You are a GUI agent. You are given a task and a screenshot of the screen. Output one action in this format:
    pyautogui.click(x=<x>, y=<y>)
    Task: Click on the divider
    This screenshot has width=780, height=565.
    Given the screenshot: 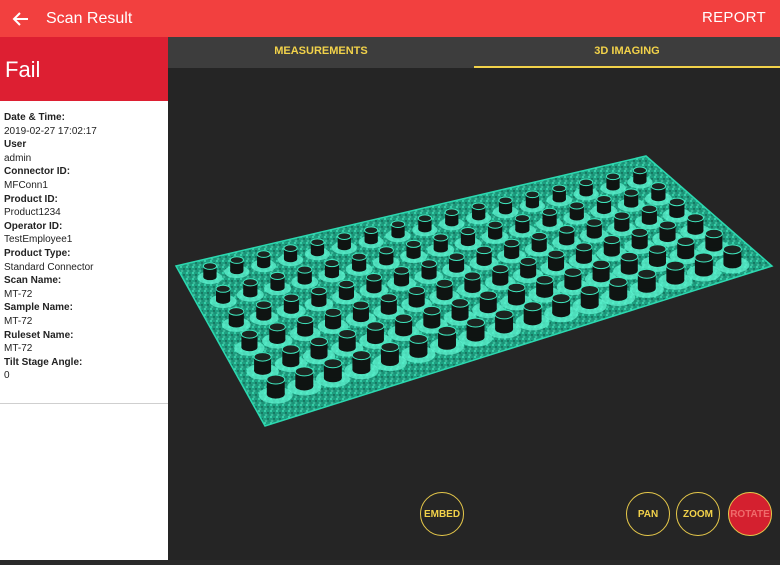 What is the action you would take?
    pyautogui.click(x=84, y=403)
    